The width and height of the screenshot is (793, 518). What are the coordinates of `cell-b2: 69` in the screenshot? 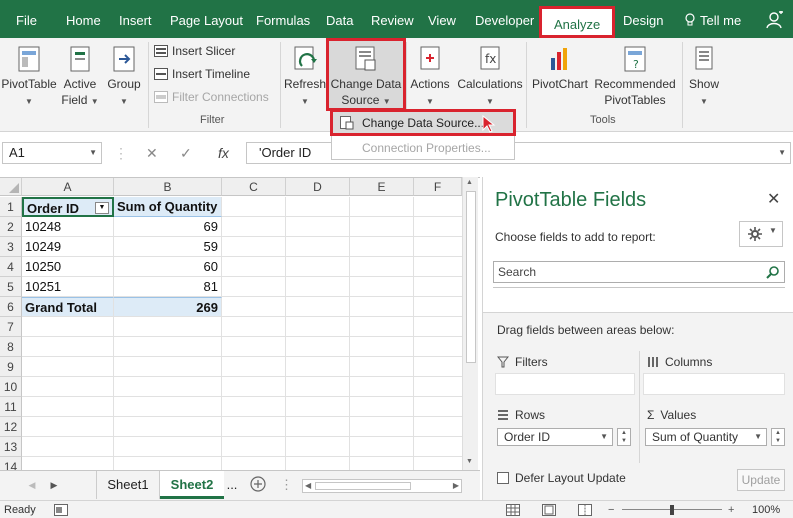 It's located at (168, 227).